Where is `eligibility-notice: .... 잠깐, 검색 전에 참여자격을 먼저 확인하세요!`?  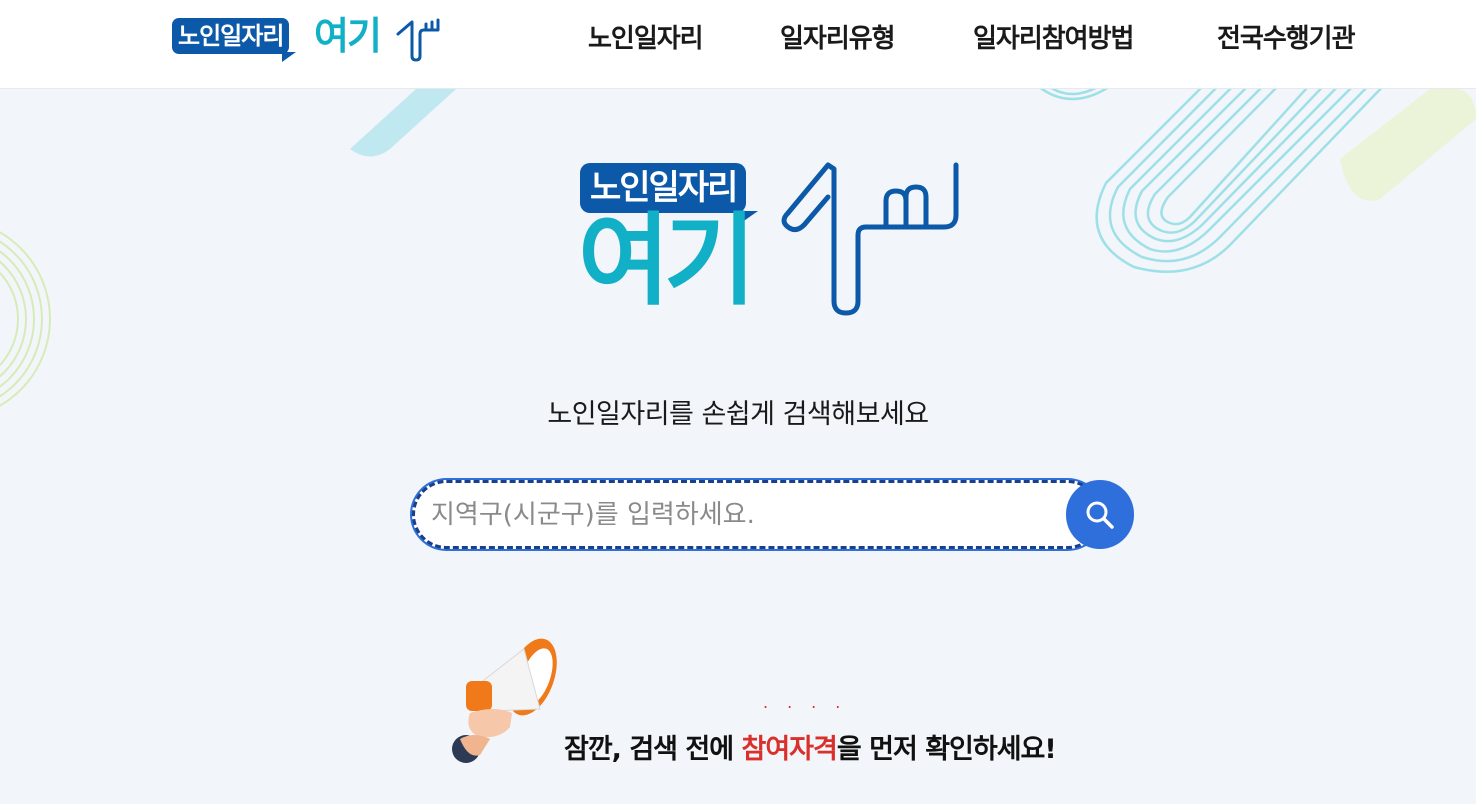
eligibility-notice: .... 잠깐, 검색 전에 참여자격을 먼저 확인하세요! is located at coordinates (780, 705).